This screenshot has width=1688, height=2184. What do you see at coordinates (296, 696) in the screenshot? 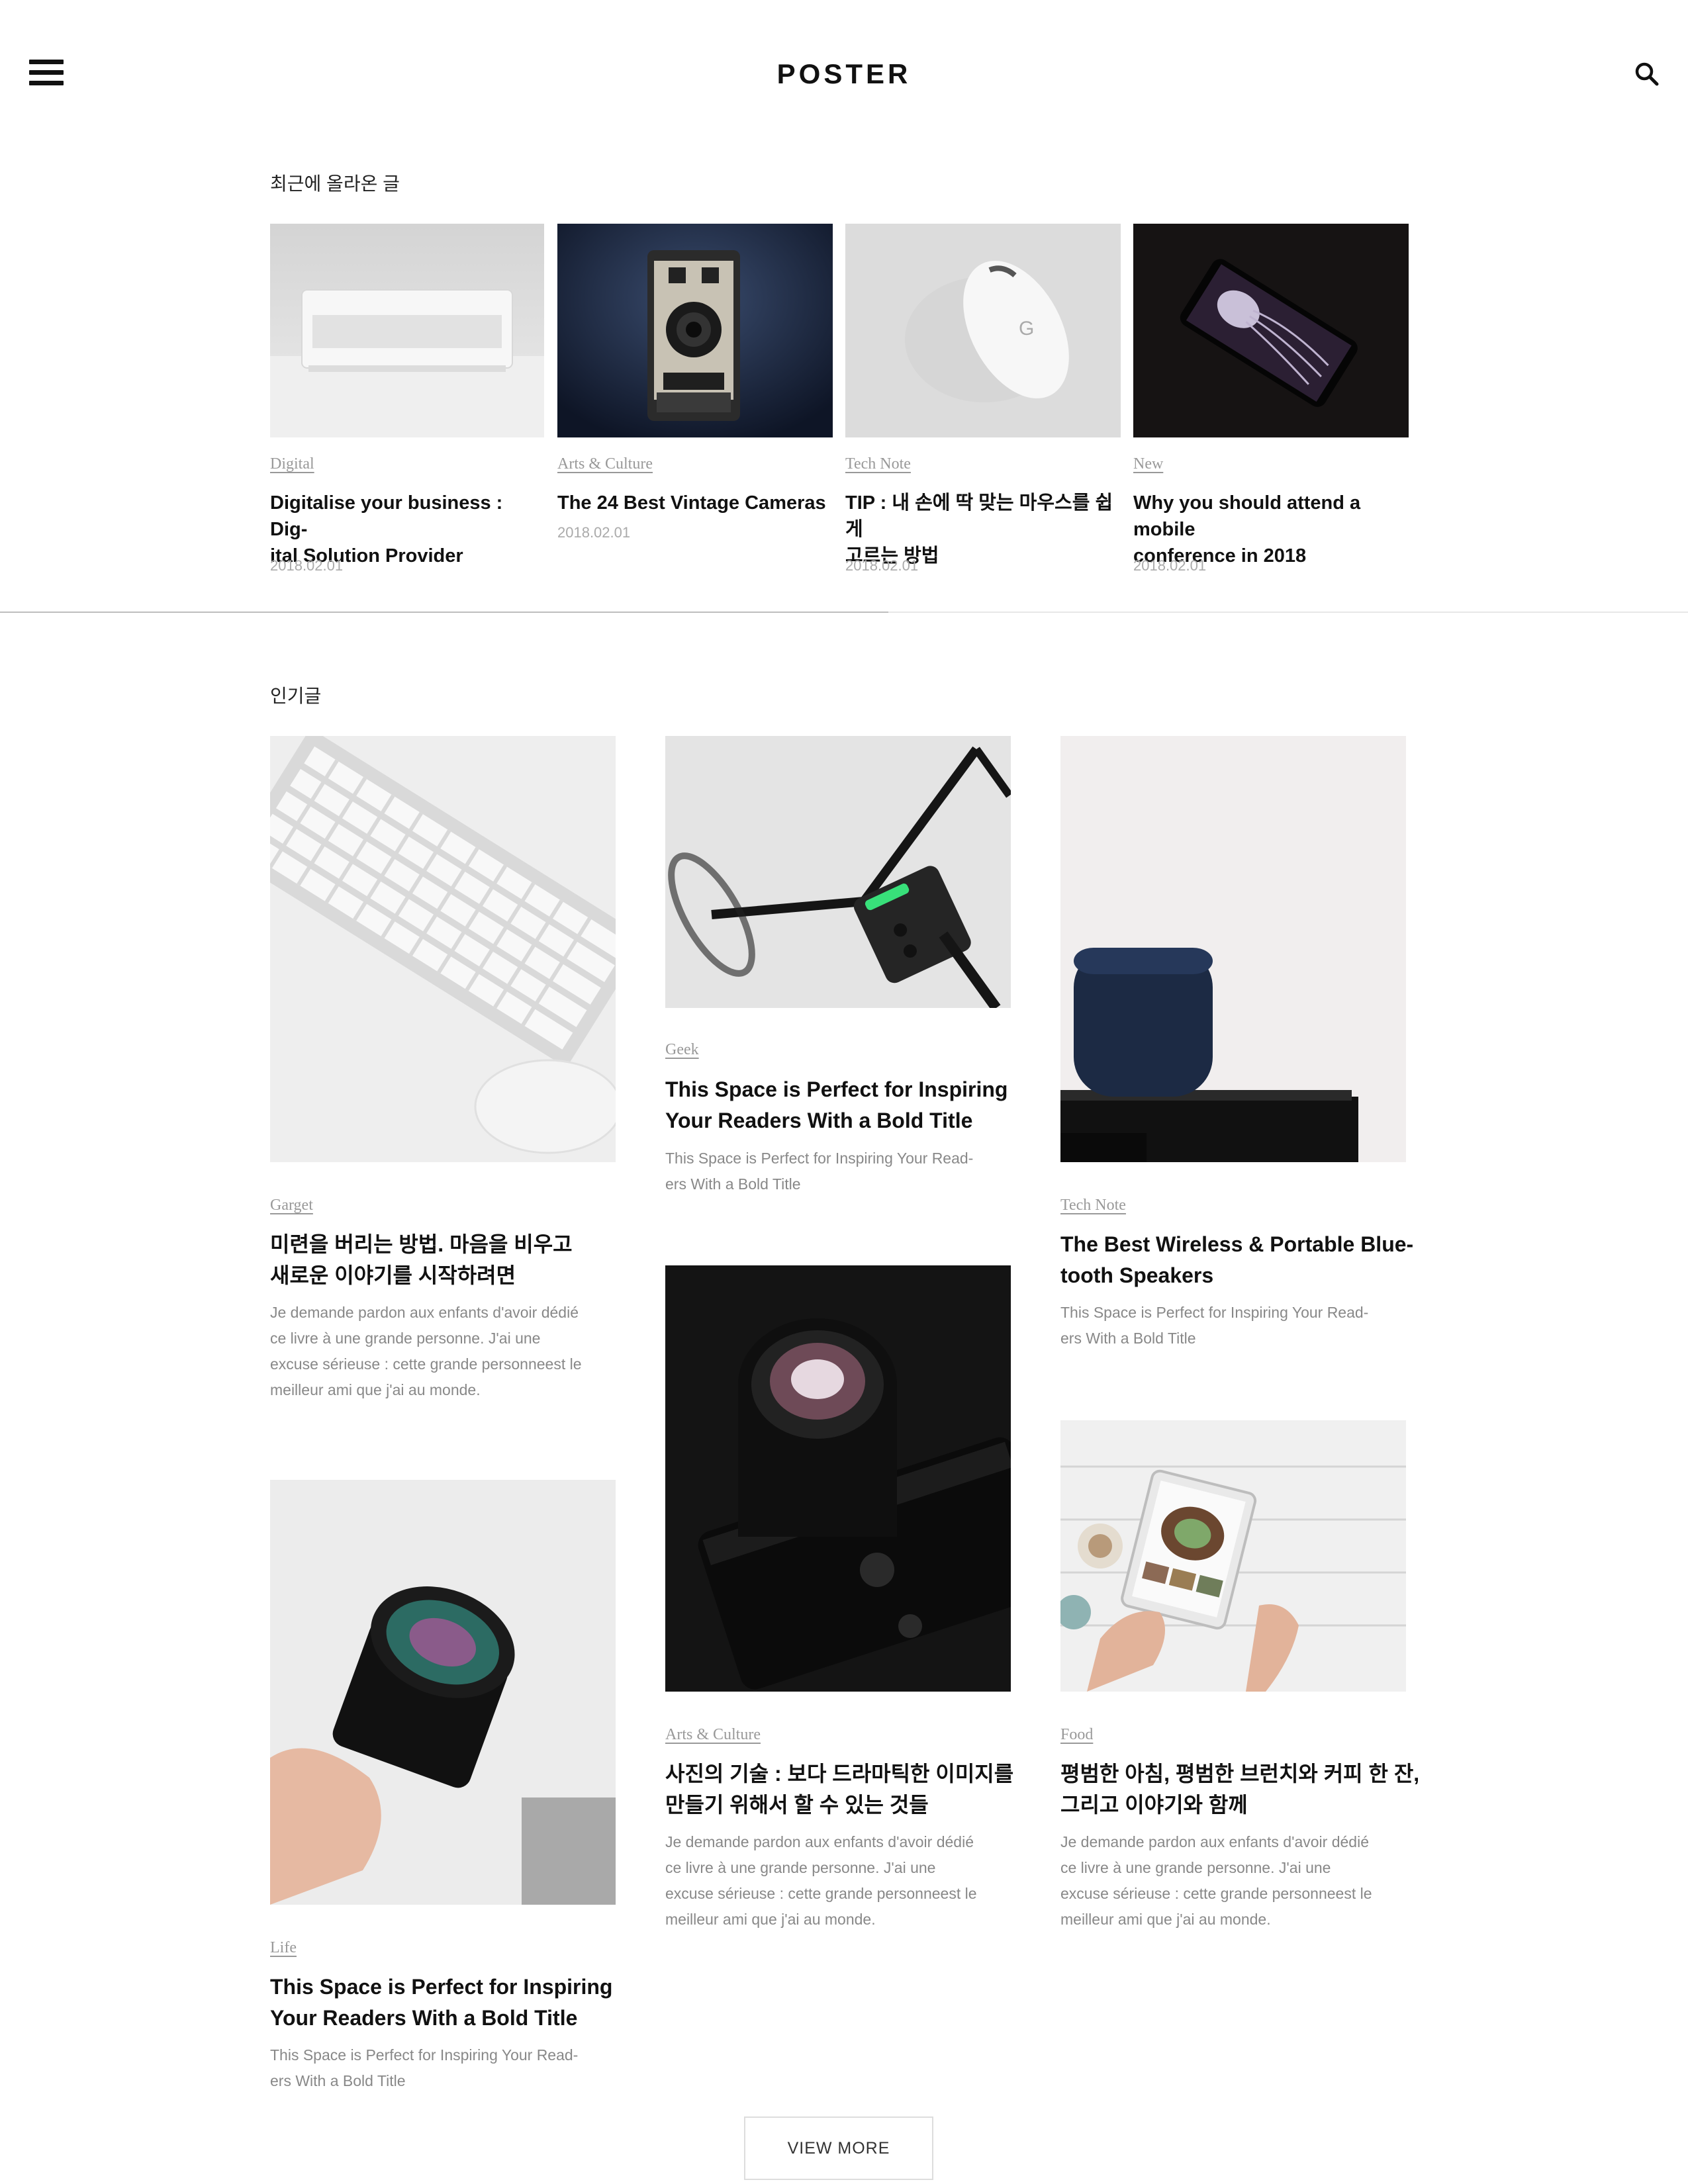
I see `popular-posts-heading: 인기글` at bounding box center [296, 696].